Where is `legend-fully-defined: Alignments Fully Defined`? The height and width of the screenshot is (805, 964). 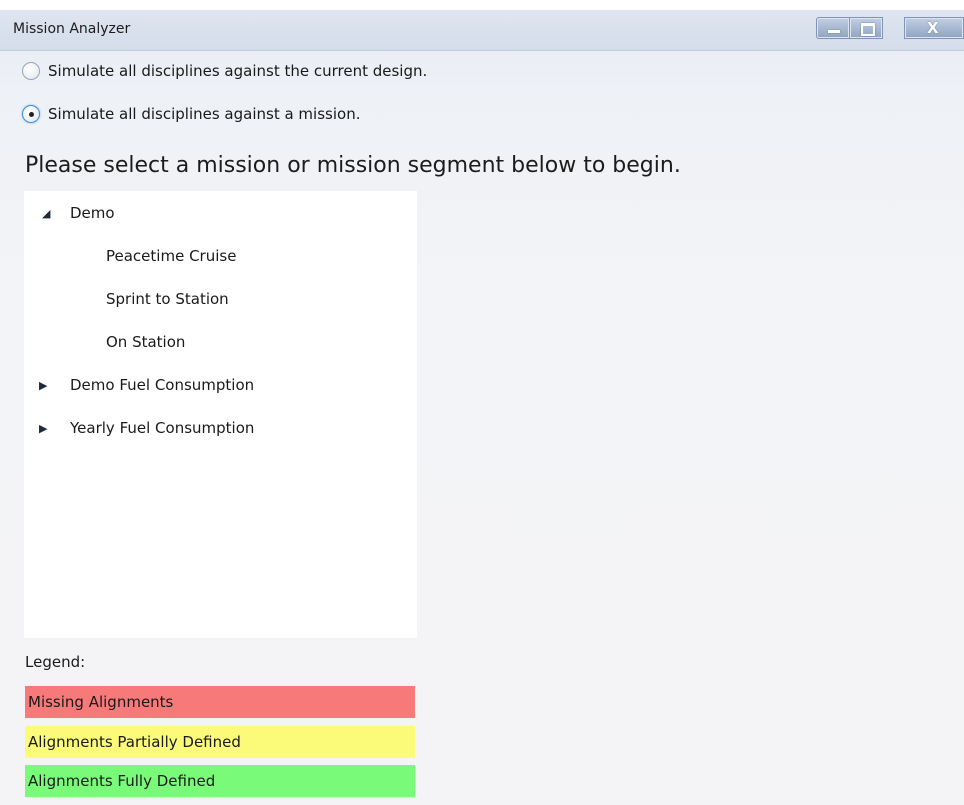 legend-fully-defined: Alignments Fully Defined is located at coordinates (220, 781).